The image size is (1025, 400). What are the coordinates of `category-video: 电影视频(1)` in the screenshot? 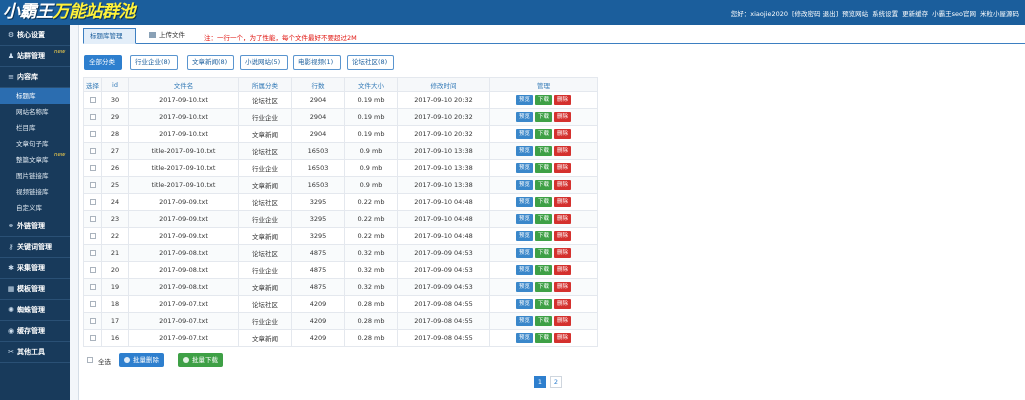 It's located at (317, 62).